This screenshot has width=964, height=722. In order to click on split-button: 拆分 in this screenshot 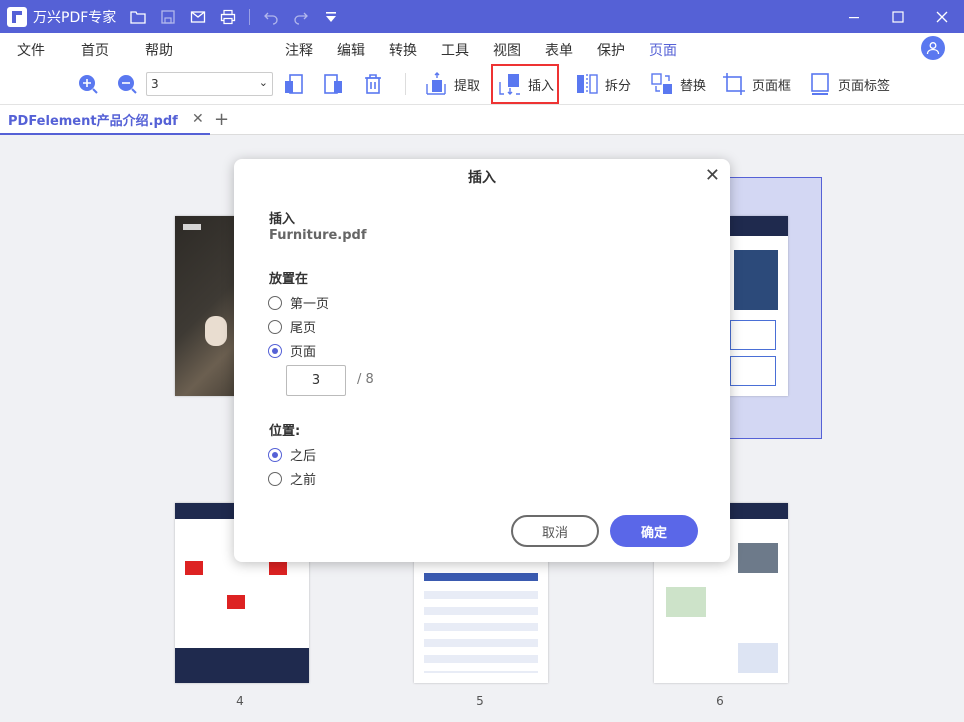, I will do `click(603, 84)`.